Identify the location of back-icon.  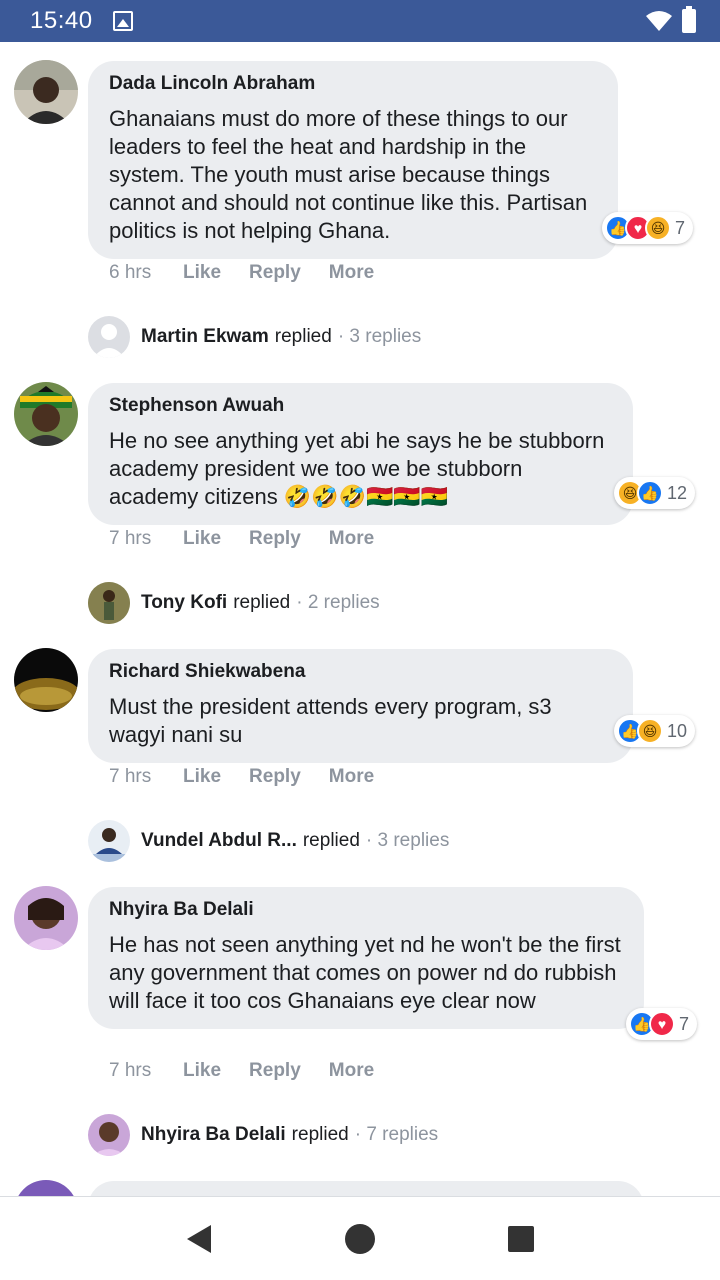
(198, 1238).